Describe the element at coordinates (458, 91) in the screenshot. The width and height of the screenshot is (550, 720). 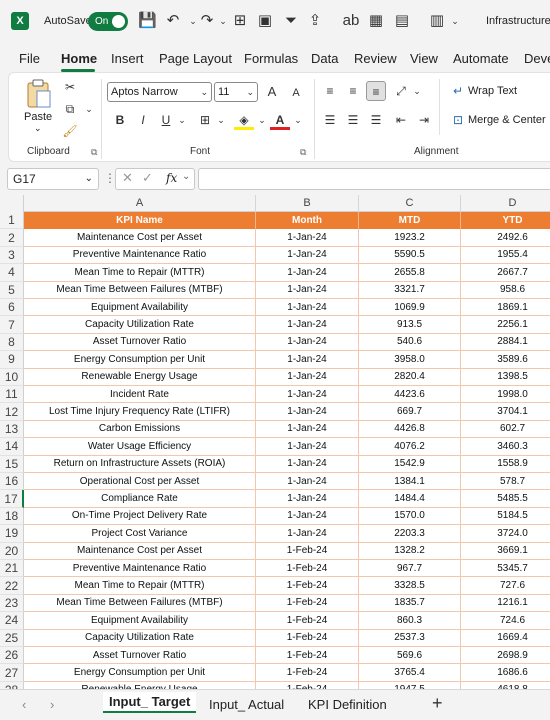
I see `wrap-text-icon: ↵` at that location.